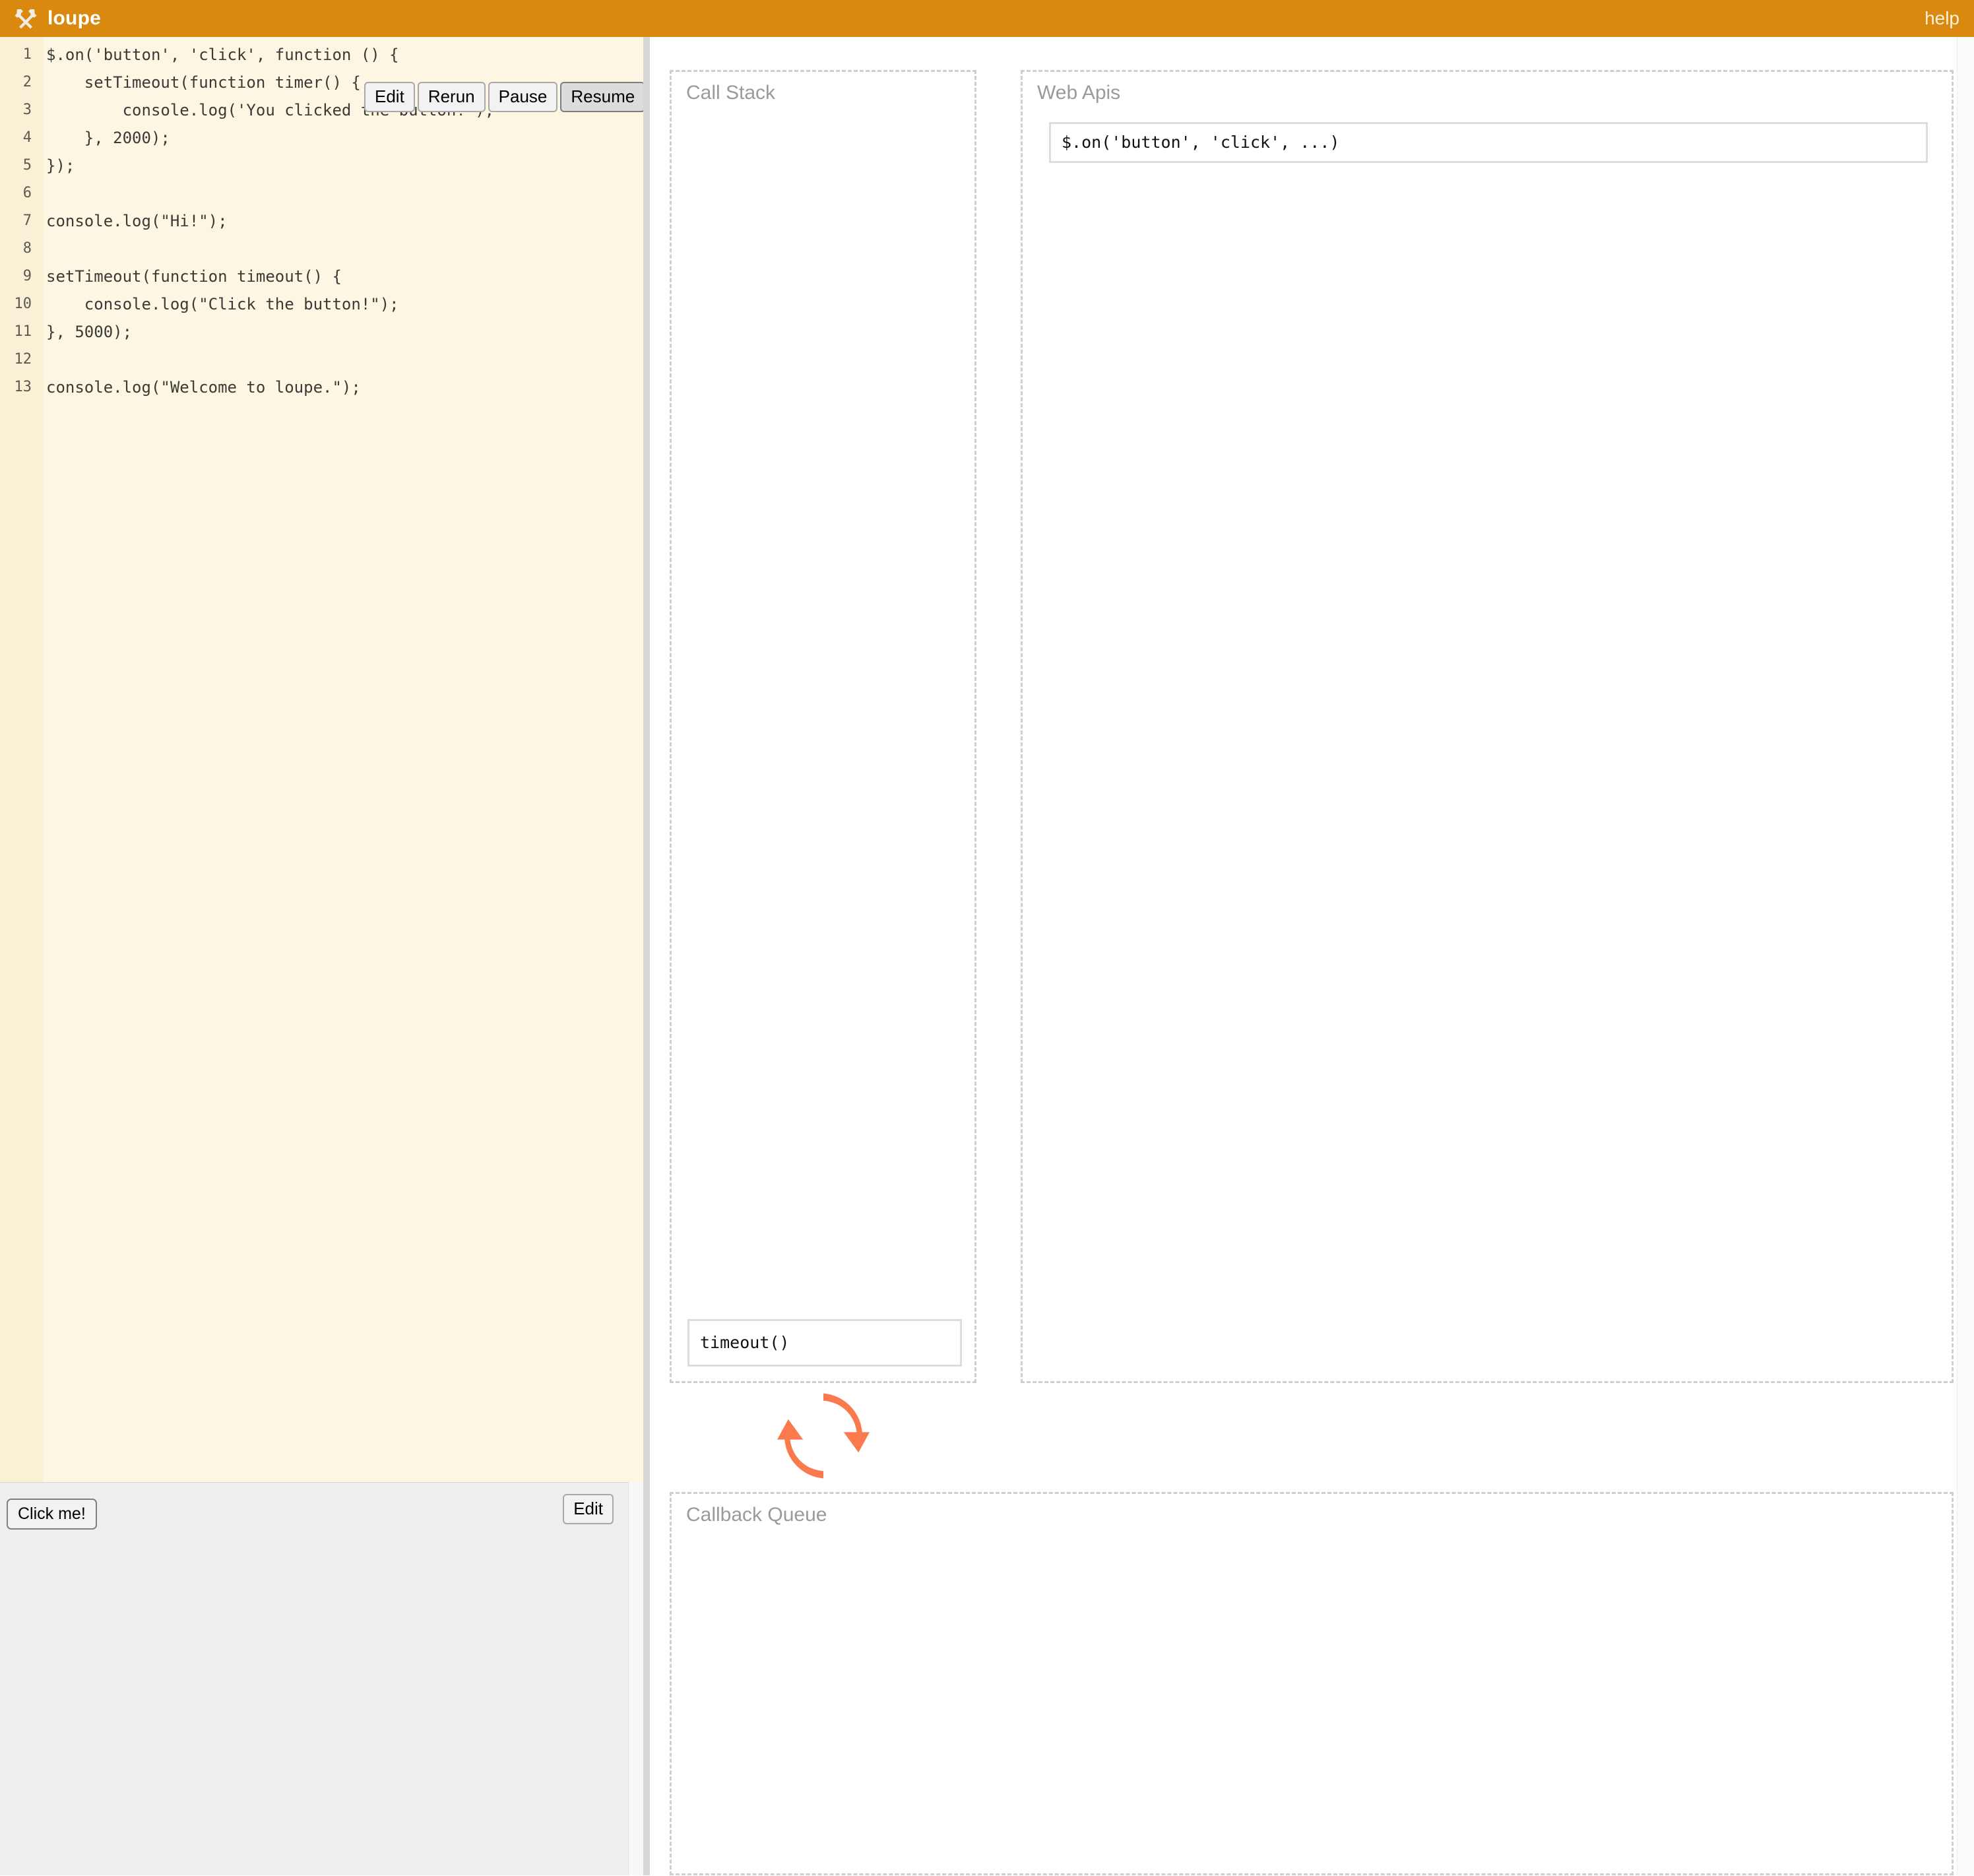 Image resolution: width=1974 pixels, height=1876 pixels. Describe the element at coordinates (27, 137) in the screenshot. I see `code-line-number: 4` at that location.